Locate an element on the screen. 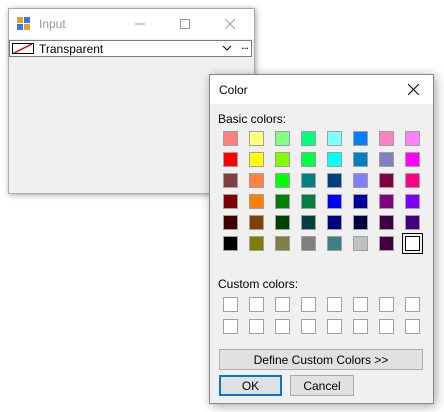  minimize-button is located at coordinates (140, 24).